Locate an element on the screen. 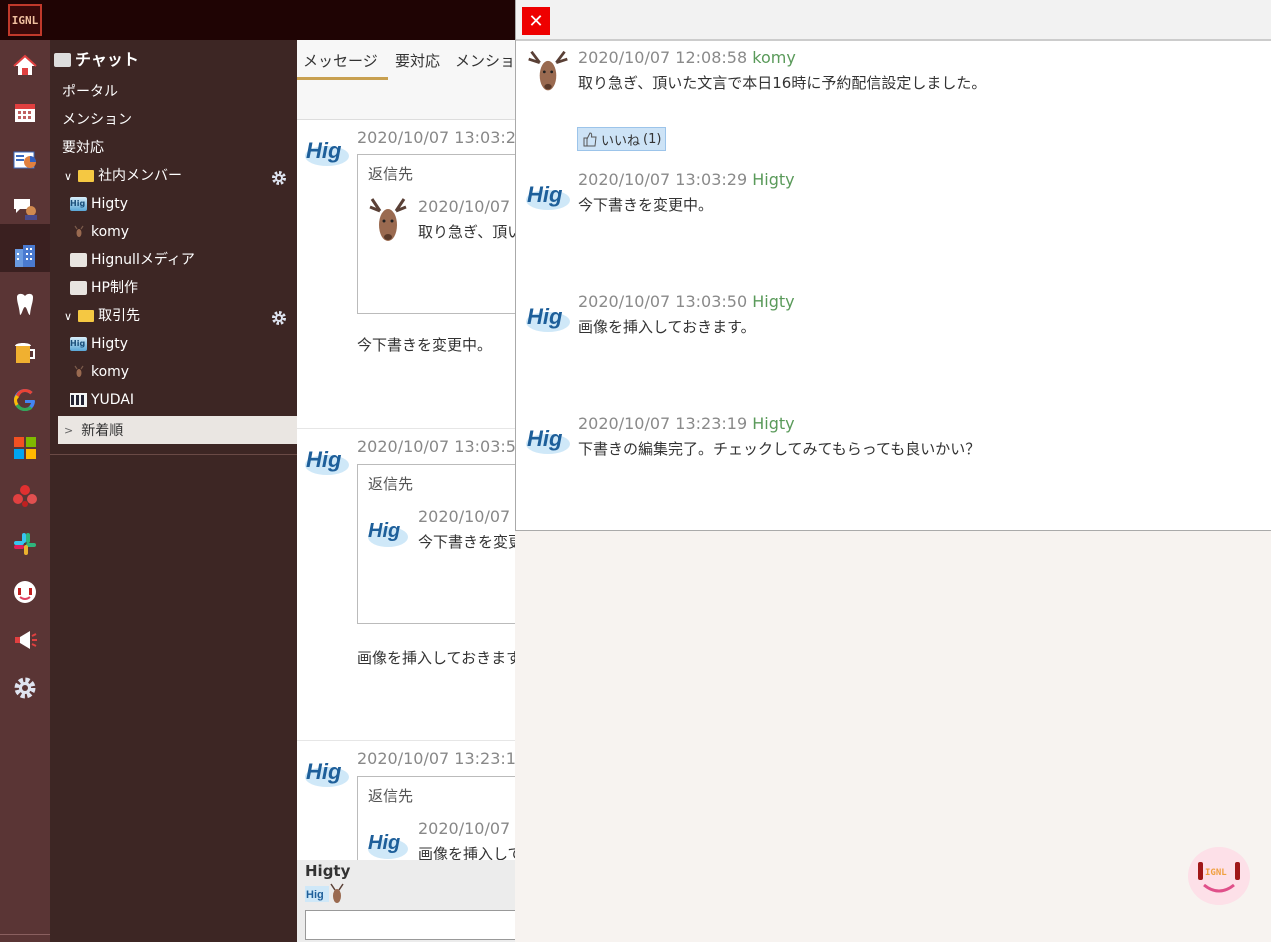 Image resolution: width=1271 pixels, height=942 pixels. microsoft-icon is located at coordinates (25, 448).